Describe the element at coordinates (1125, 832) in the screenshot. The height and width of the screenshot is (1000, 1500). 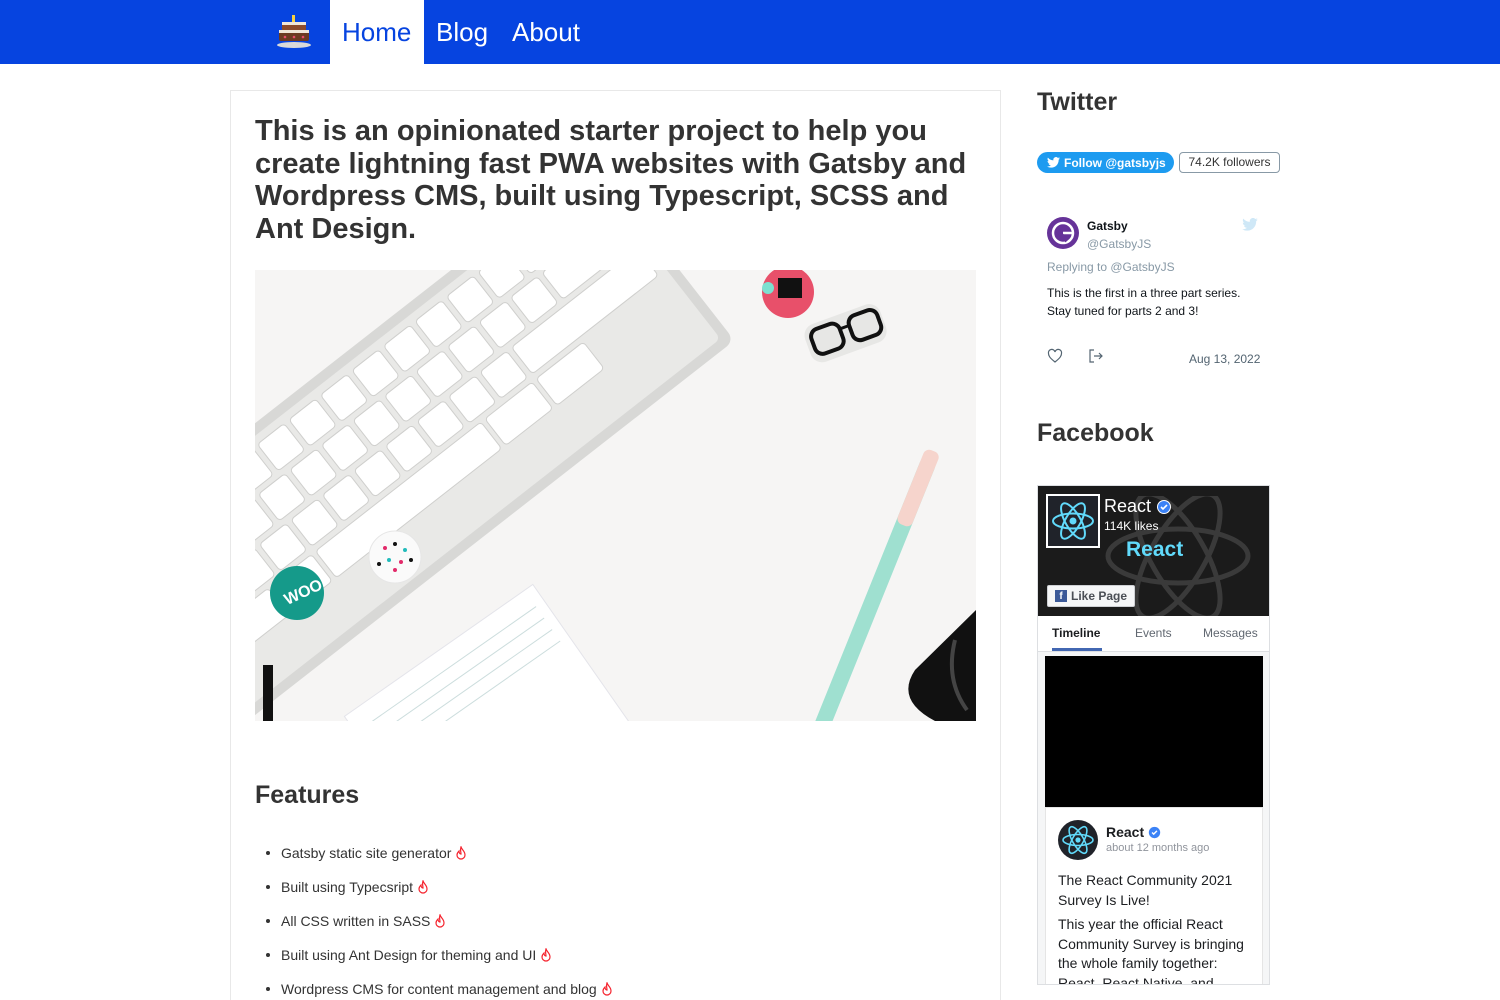
I see `post-author-text: React` at that location.